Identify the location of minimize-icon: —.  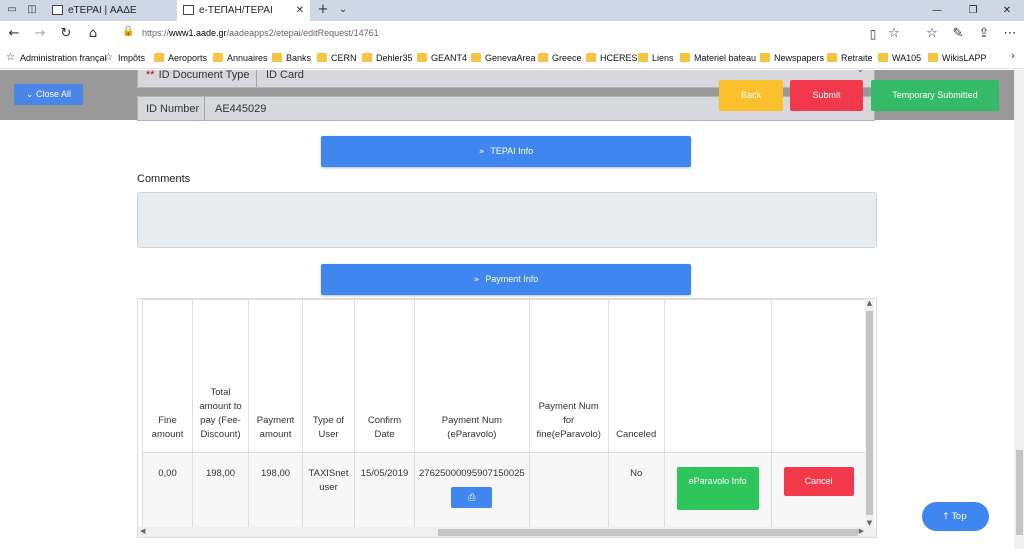
(937, 10).